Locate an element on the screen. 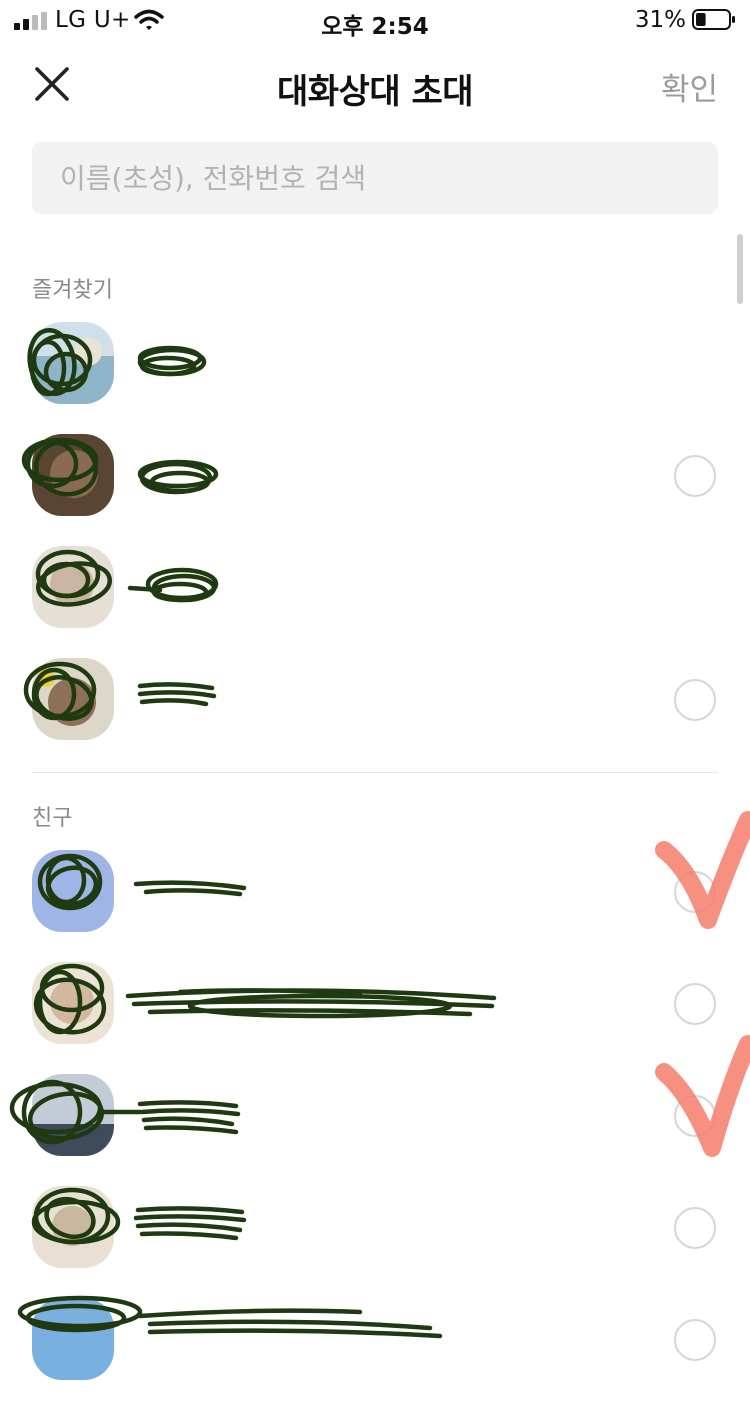 The image size is (750, 1410). status-bar: LG U+ 오후 2:54 31% is located at coordinates (375, 20).